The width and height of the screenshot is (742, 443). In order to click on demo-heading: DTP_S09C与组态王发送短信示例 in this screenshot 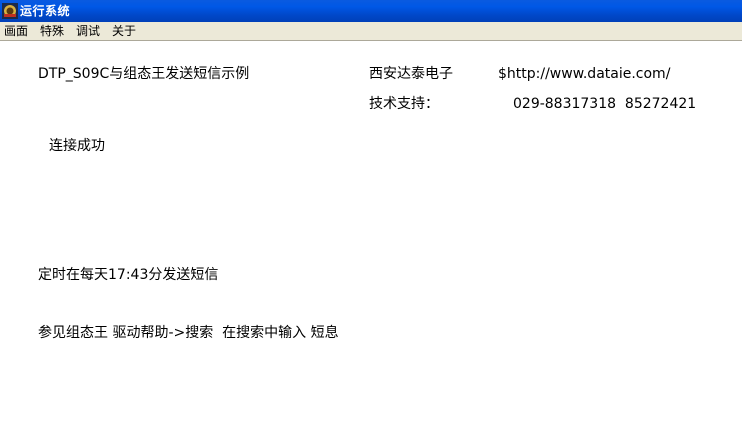, I will do `click(144, 74)`.